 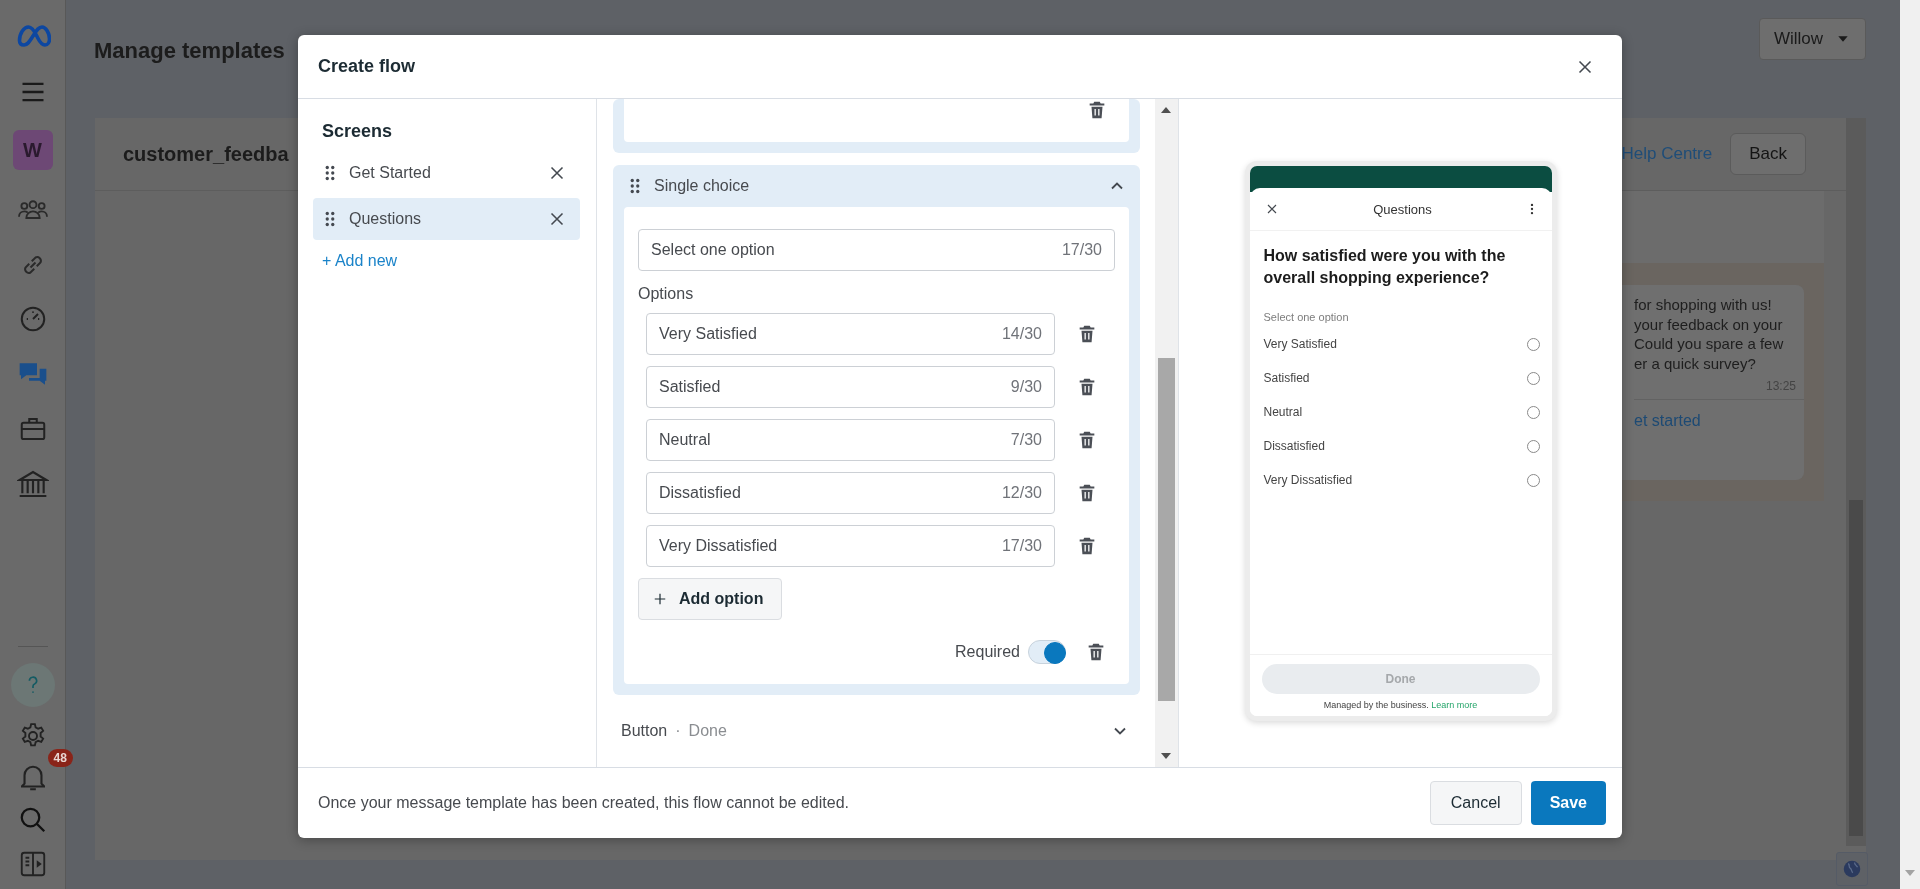 I want to click on save-button: Save, so click(x=1568, y=803).